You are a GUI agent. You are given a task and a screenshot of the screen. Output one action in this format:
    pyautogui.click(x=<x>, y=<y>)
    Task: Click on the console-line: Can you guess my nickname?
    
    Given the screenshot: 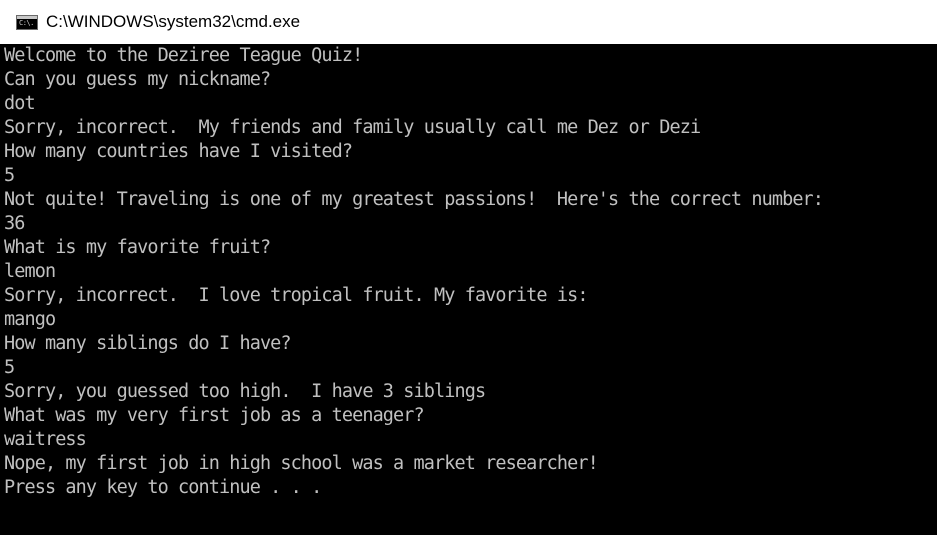 What is the action you would take?
    pyautogui.click(x=137, y=79)
    